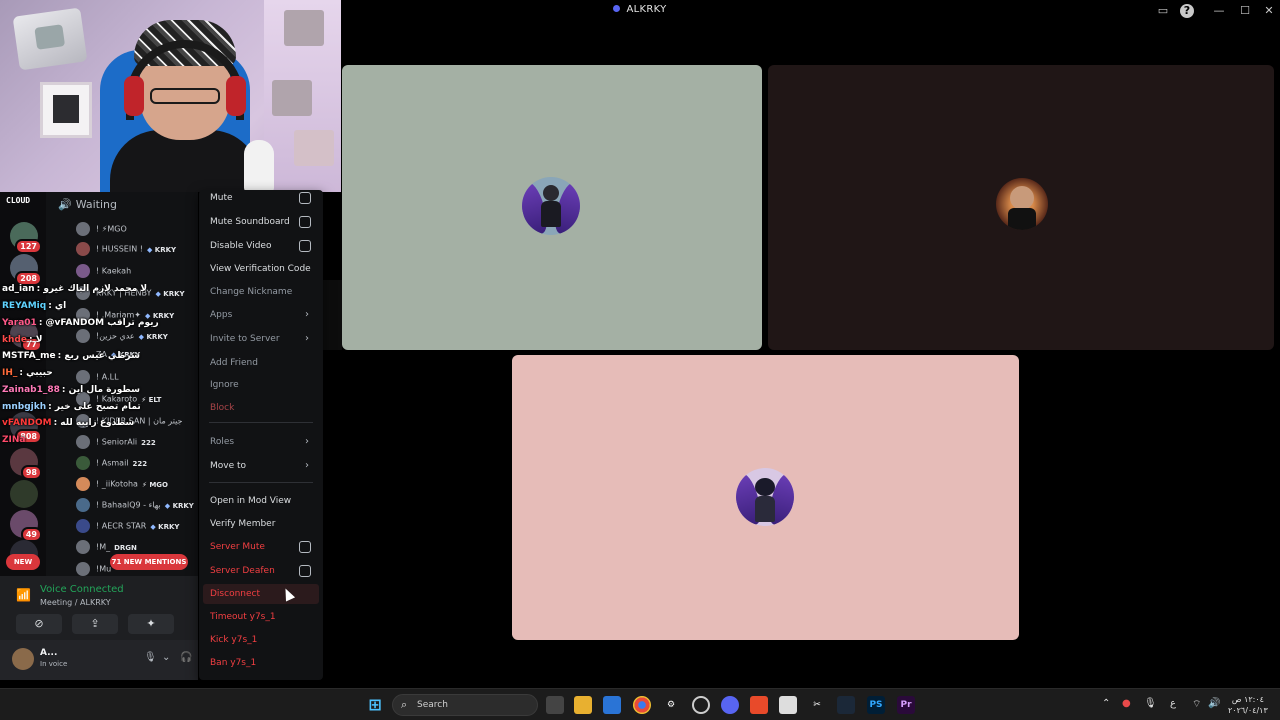 Image resolution: width=1280 pixels, height=720 pixels. Describe the element at coordinates (261, 422) in the screenshot. I see `menu-divider` at that location.